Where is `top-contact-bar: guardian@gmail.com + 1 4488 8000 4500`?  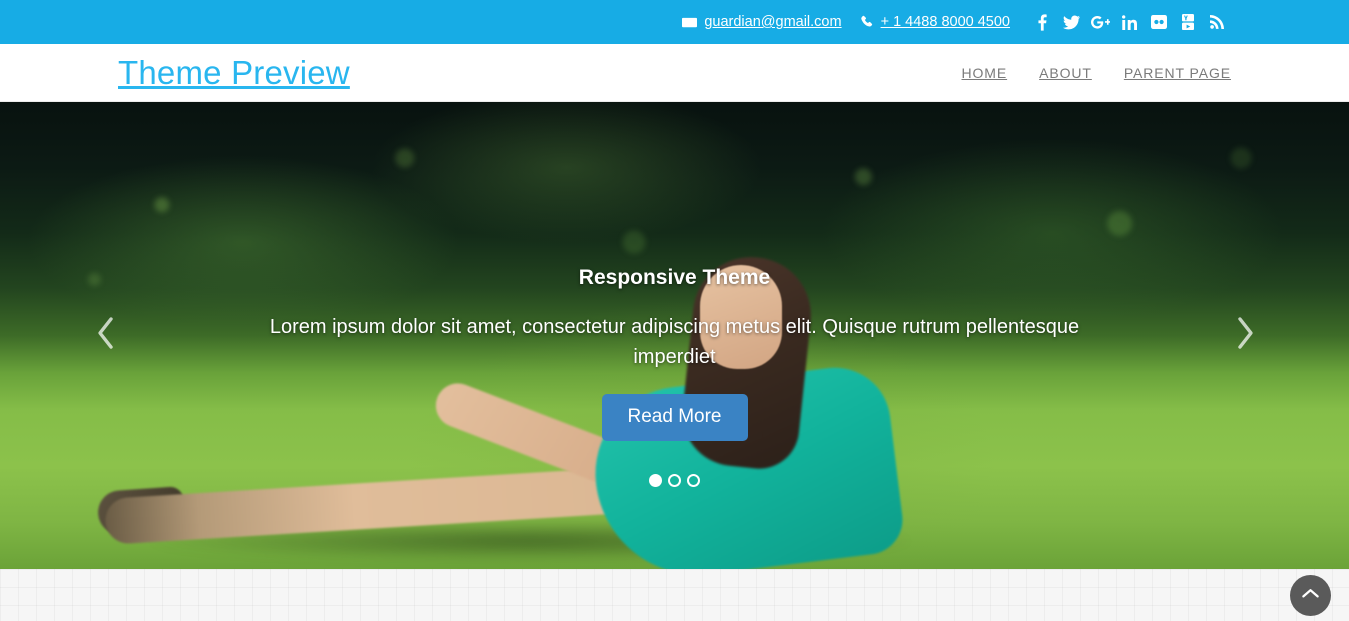
top-contact-bar: guardian@gmail.com + 1 4488 8000 4500 is located at coordinates (674, 22).